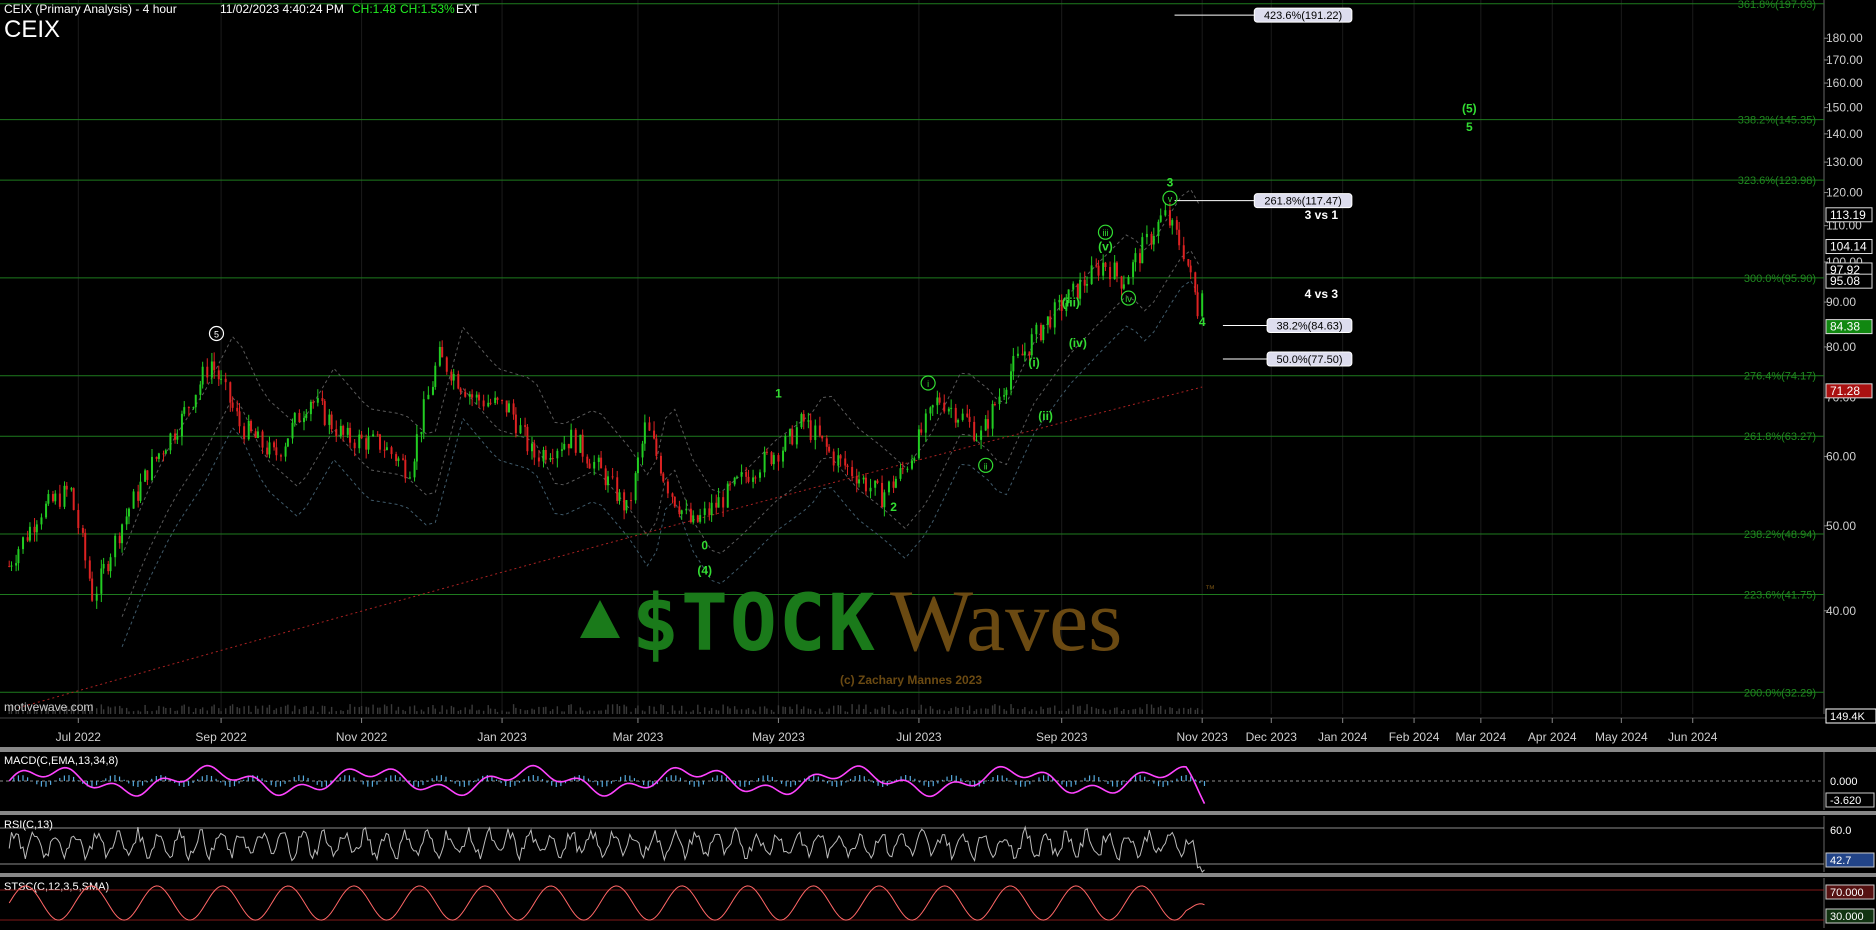 The image size is (1876, 930). I want to click on date-tick-label: Sep 2022, so click(221, 737).